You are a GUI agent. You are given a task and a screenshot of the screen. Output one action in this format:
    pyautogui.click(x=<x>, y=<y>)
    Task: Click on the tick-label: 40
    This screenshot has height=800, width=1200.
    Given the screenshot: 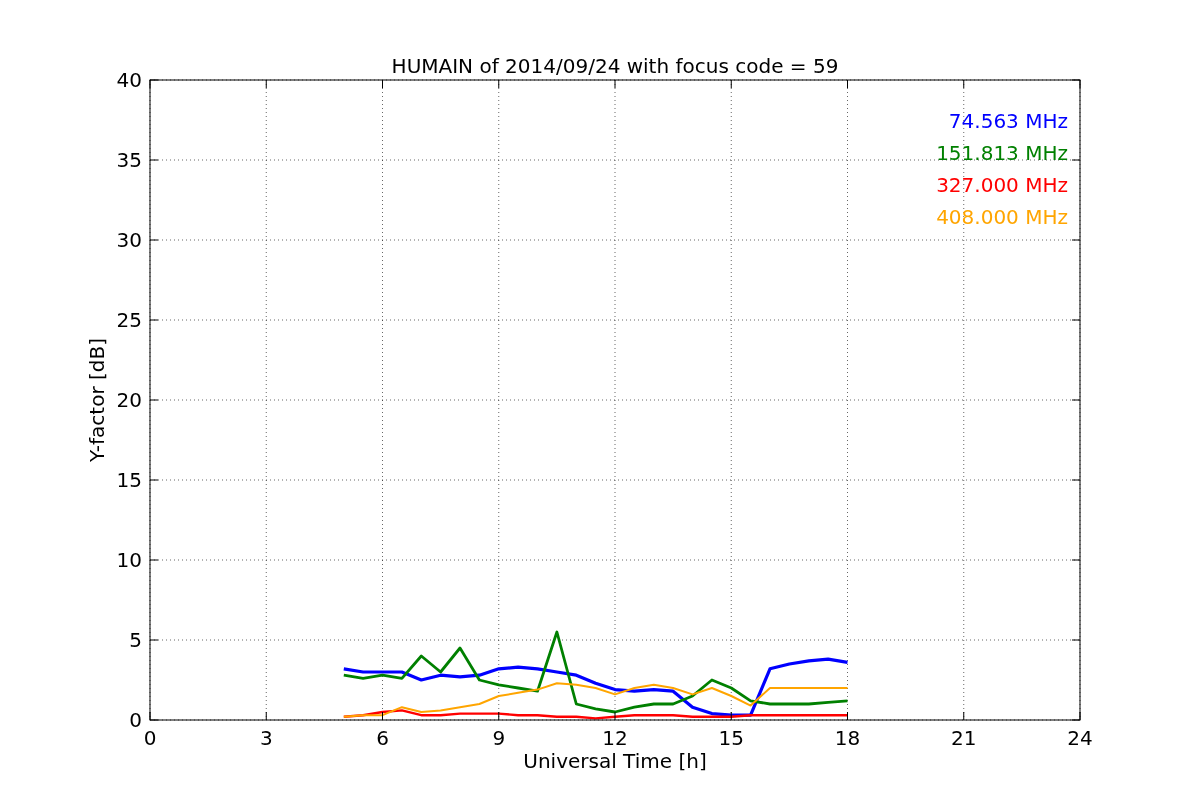 What is the action you would take?
    pyautogui.click(x=129, y=80)
    